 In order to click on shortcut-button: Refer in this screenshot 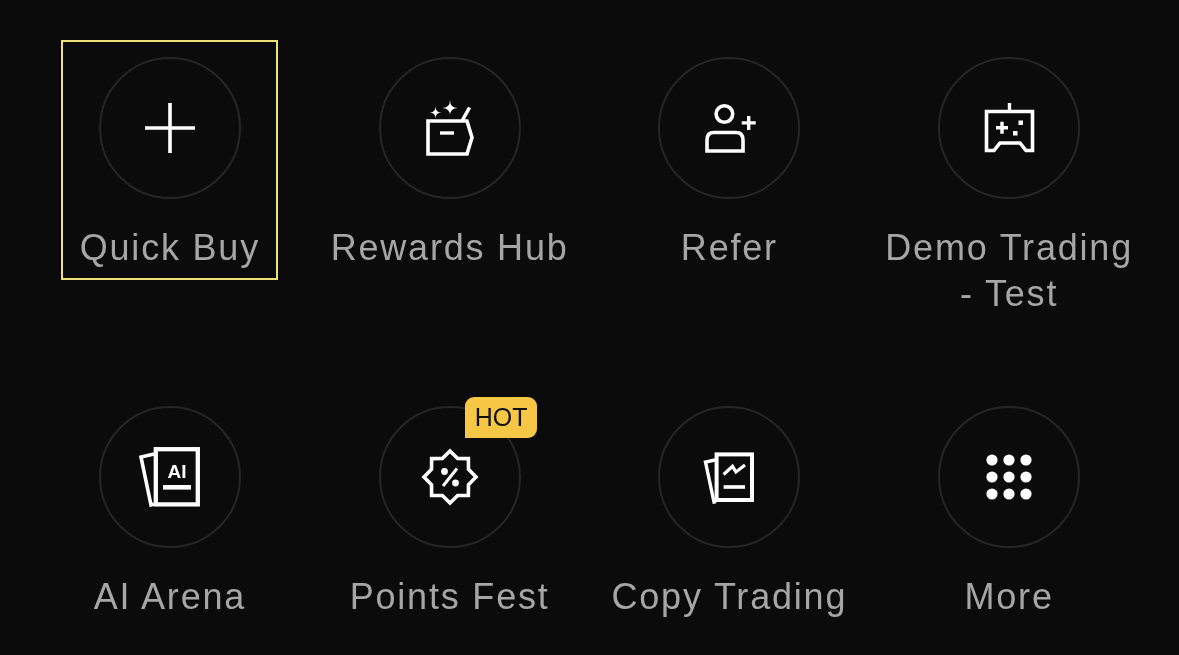, I will do `click(729, 160)`.